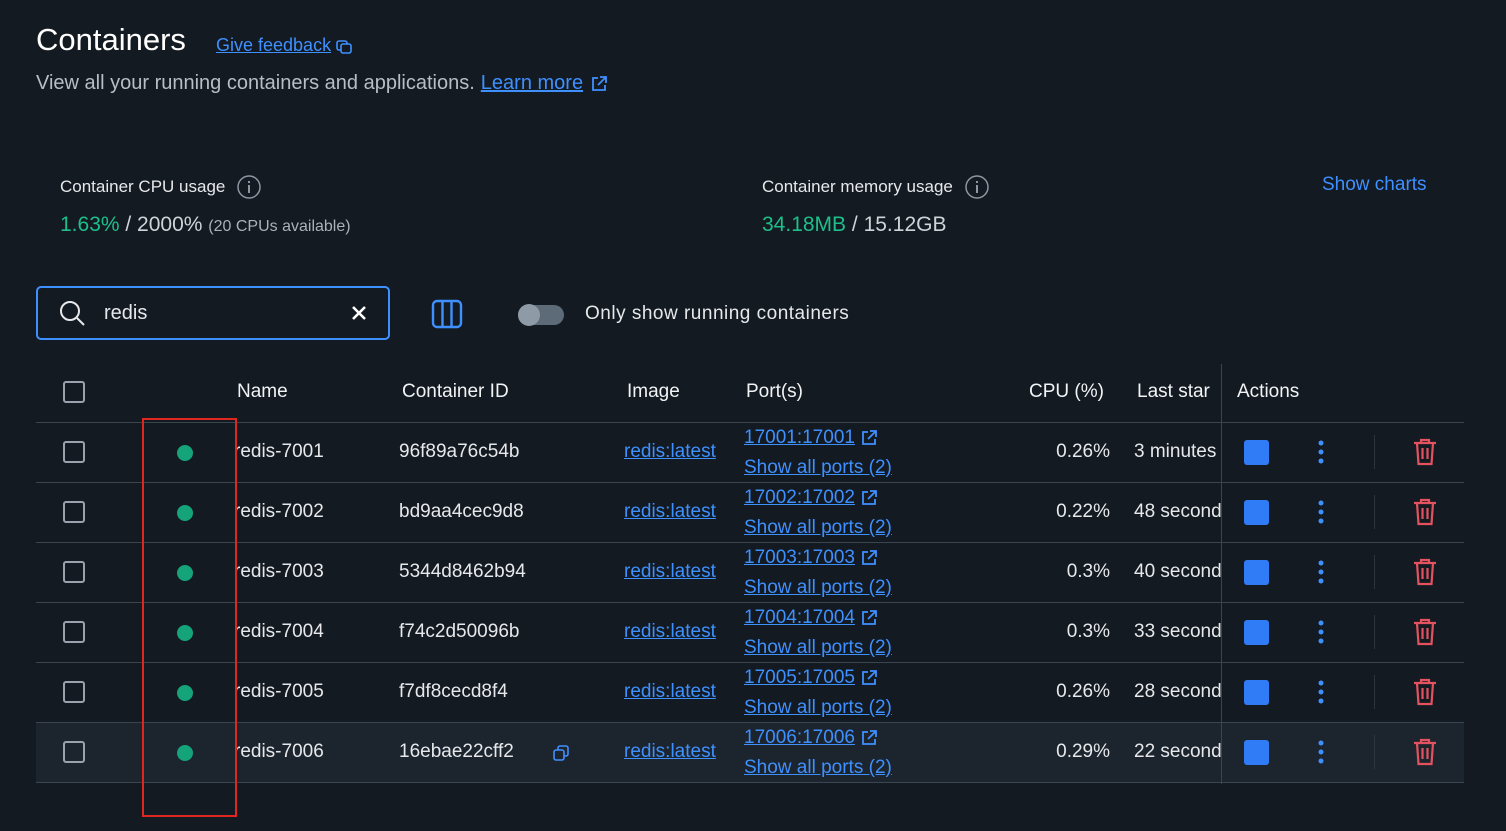 The image size is (1506, 831). What do you see at coordinates (818, 618) in the screenshot?
I see `port-link: 17004:17004` at bounding box center [818, 618].